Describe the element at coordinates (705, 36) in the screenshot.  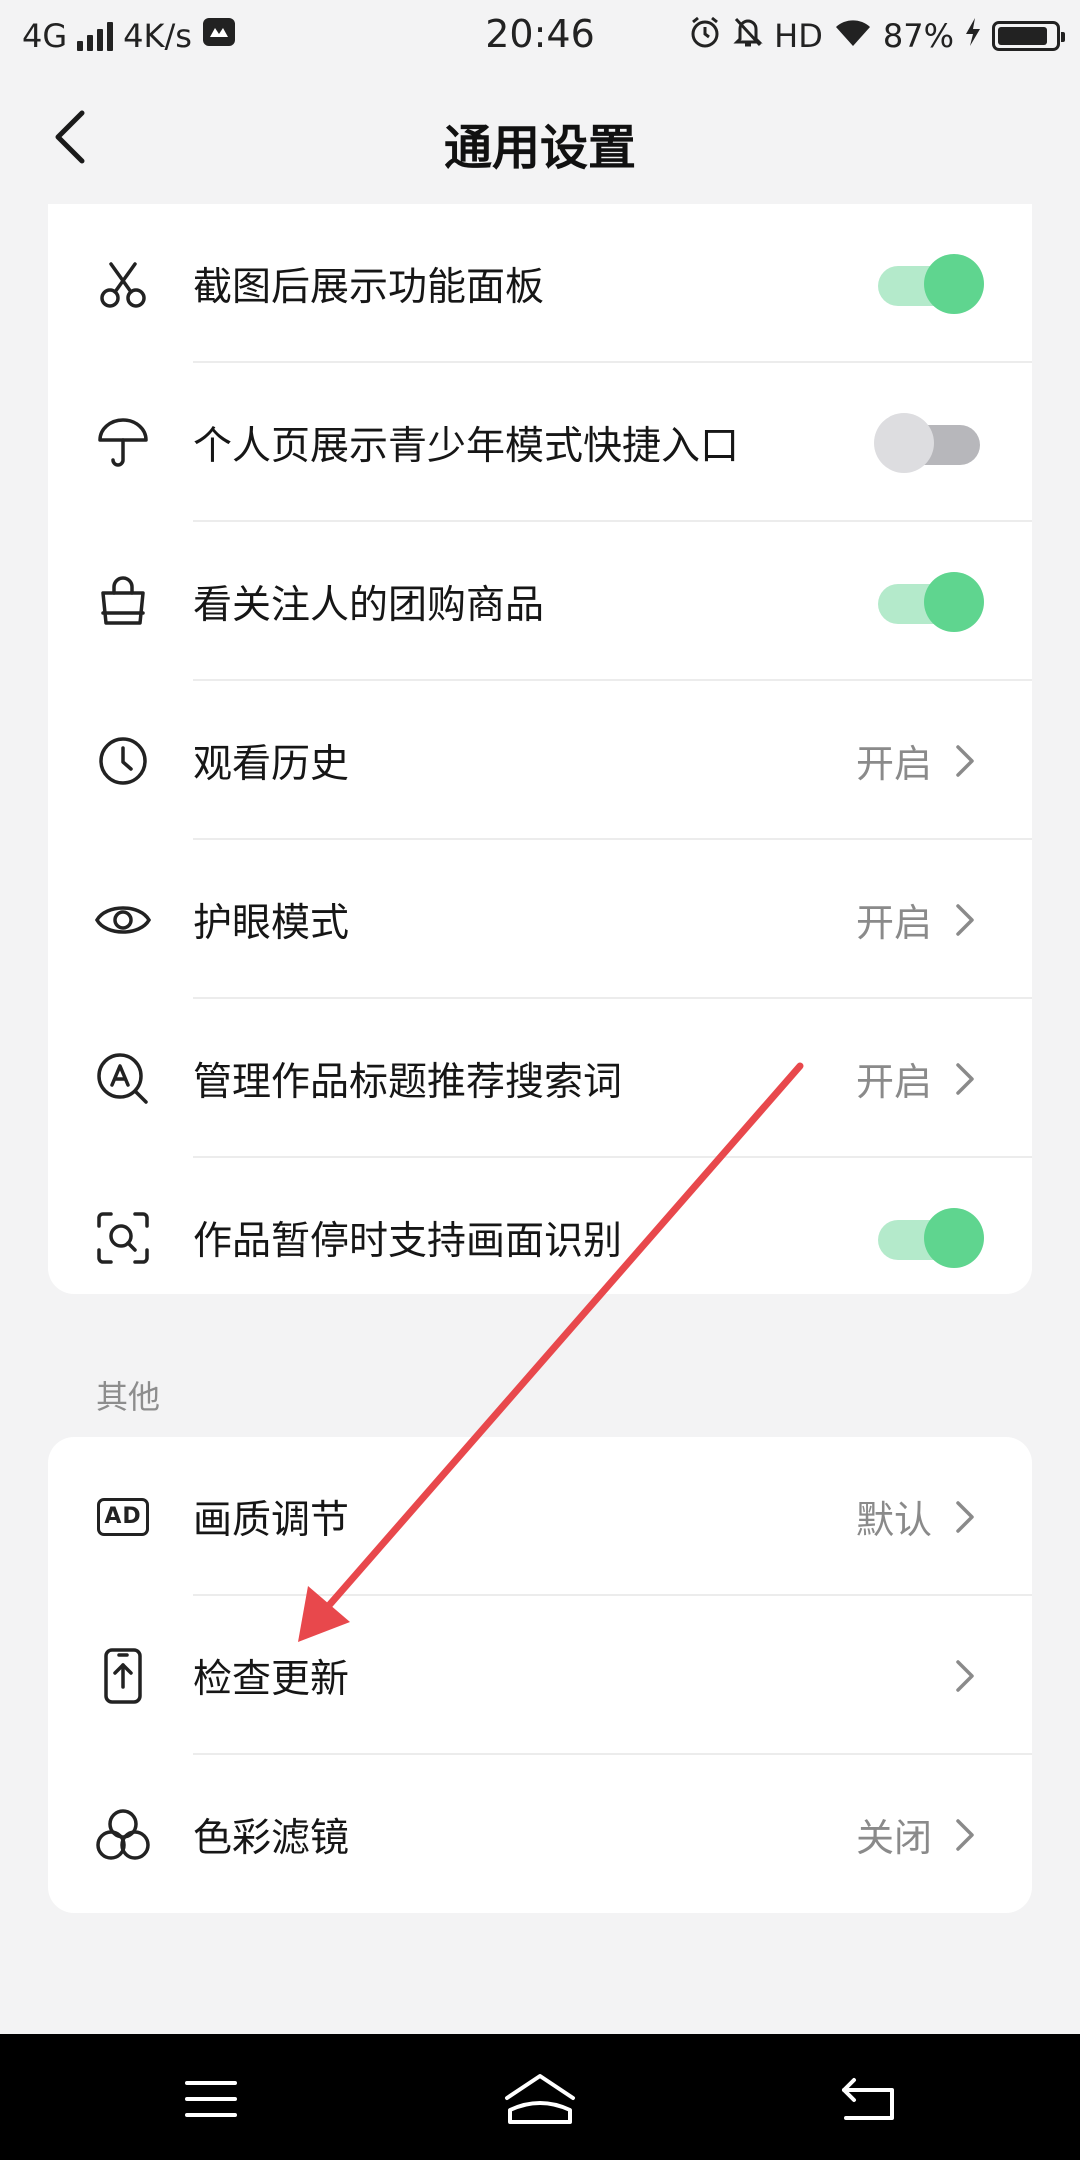
I see `alarm-icon` at that location.